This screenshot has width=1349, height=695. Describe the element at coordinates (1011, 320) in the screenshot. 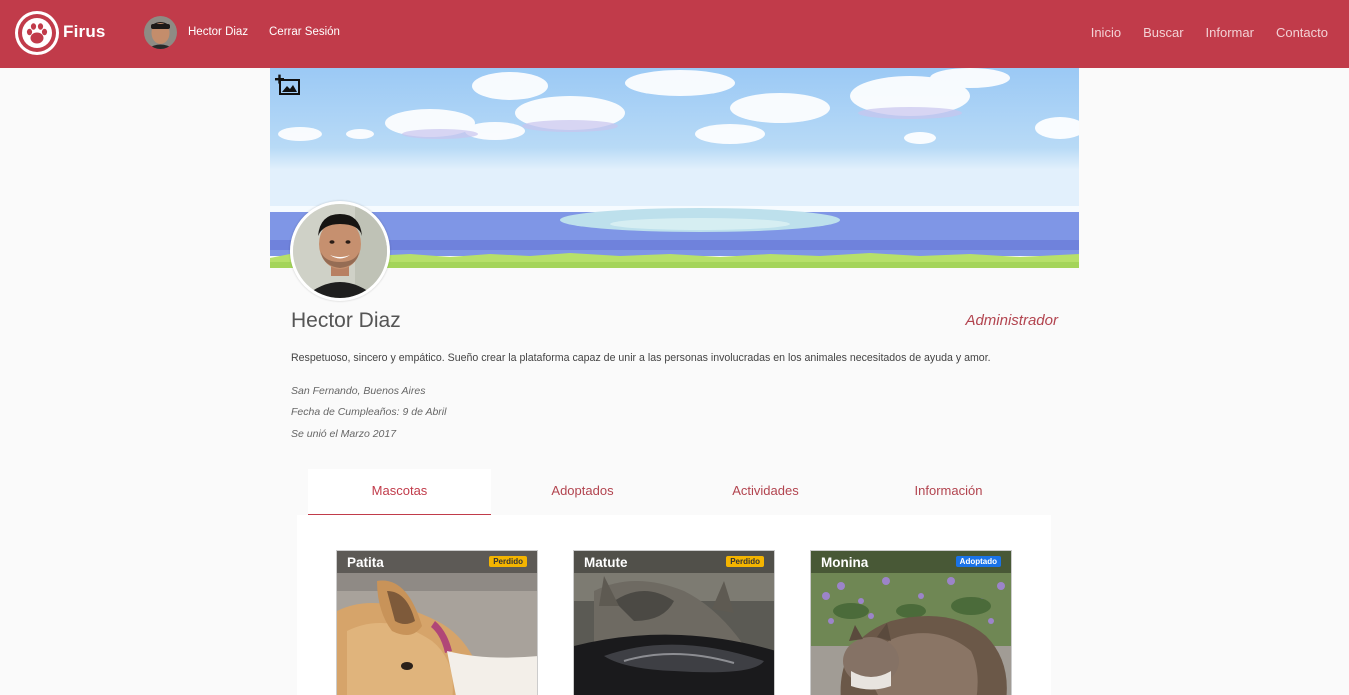

I see `profile-role: Administrador` at that location.